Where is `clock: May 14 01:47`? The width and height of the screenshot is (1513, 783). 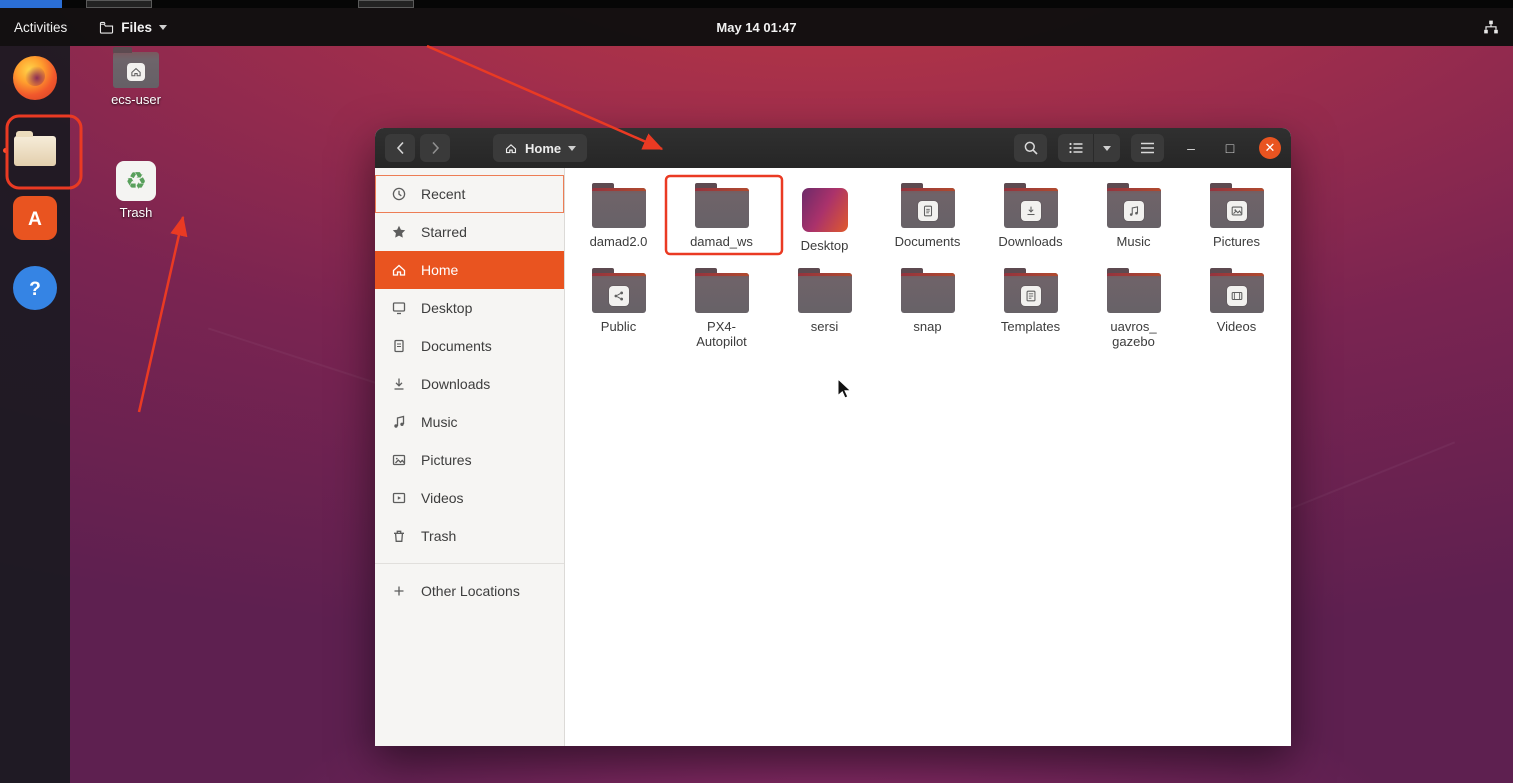 clock: May 14 01:47 is located at coordinates (756, 27).